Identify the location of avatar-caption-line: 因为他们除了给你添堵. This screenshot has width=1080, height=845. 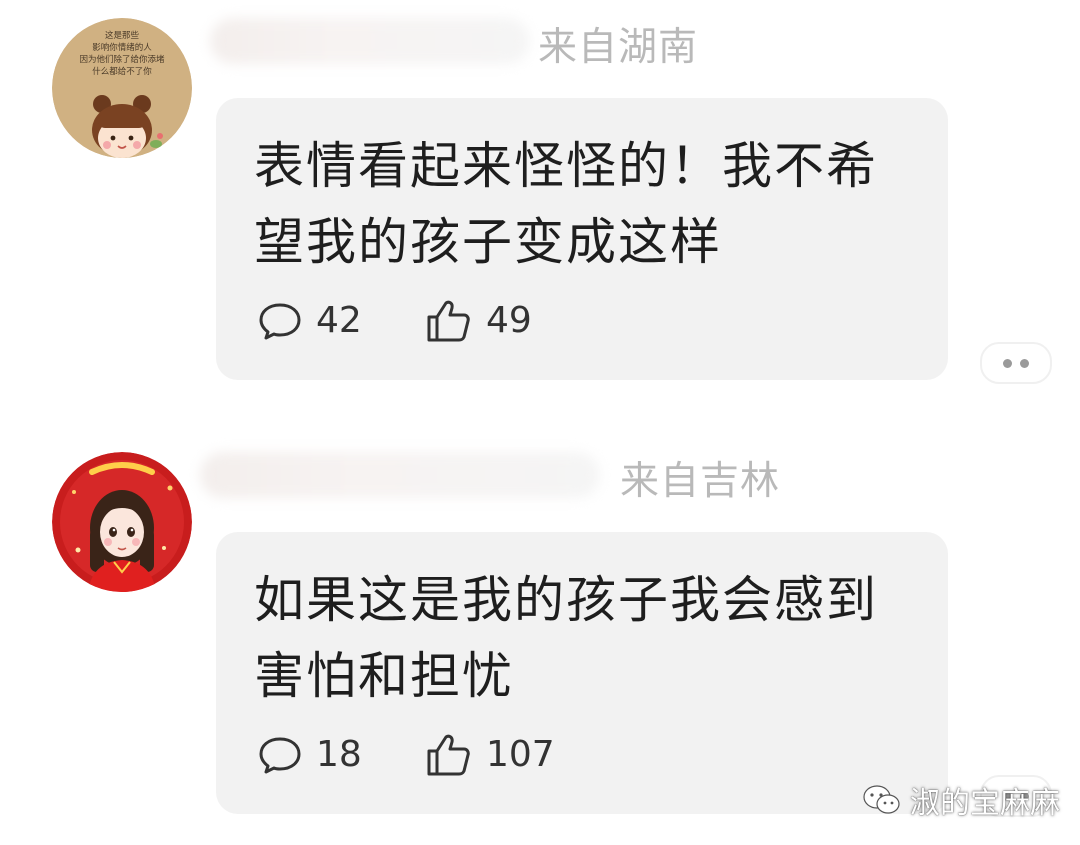
(122, 59).